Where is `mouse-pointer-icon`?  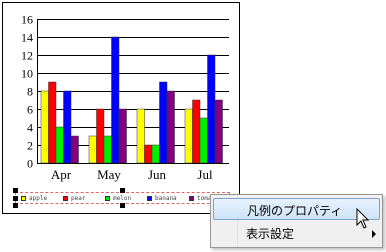
mouse-pointer-icon is located at coordinates (363, 218).